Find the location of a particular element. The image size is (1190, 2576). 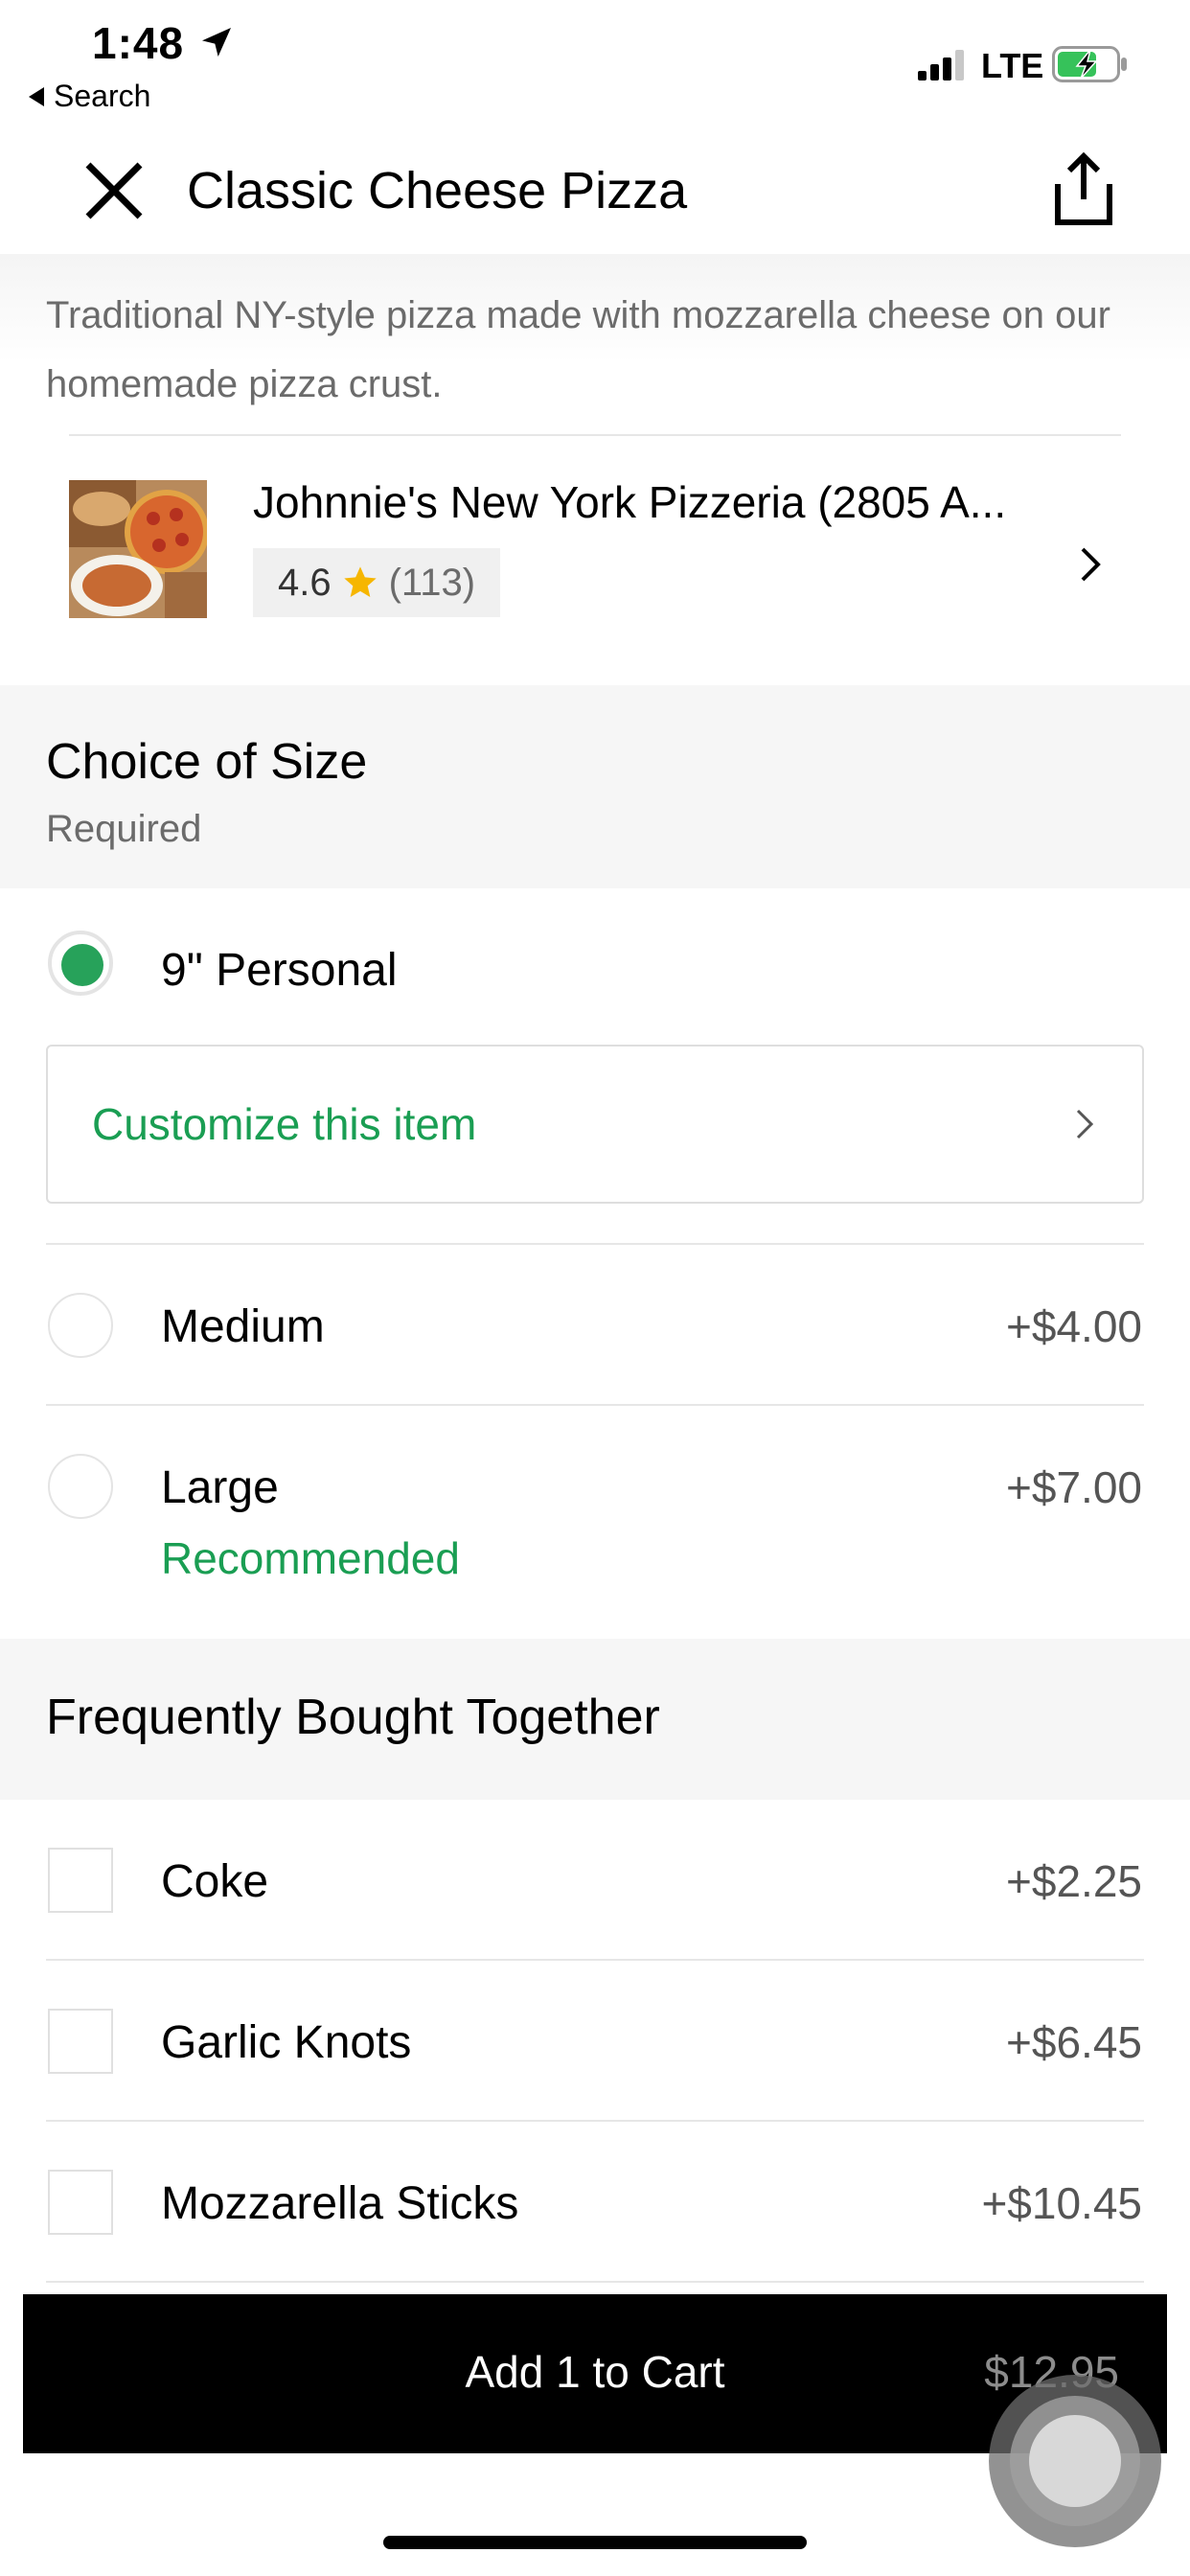

option-label: Mozzarella Sticks is located at coordinates (340, 2203).